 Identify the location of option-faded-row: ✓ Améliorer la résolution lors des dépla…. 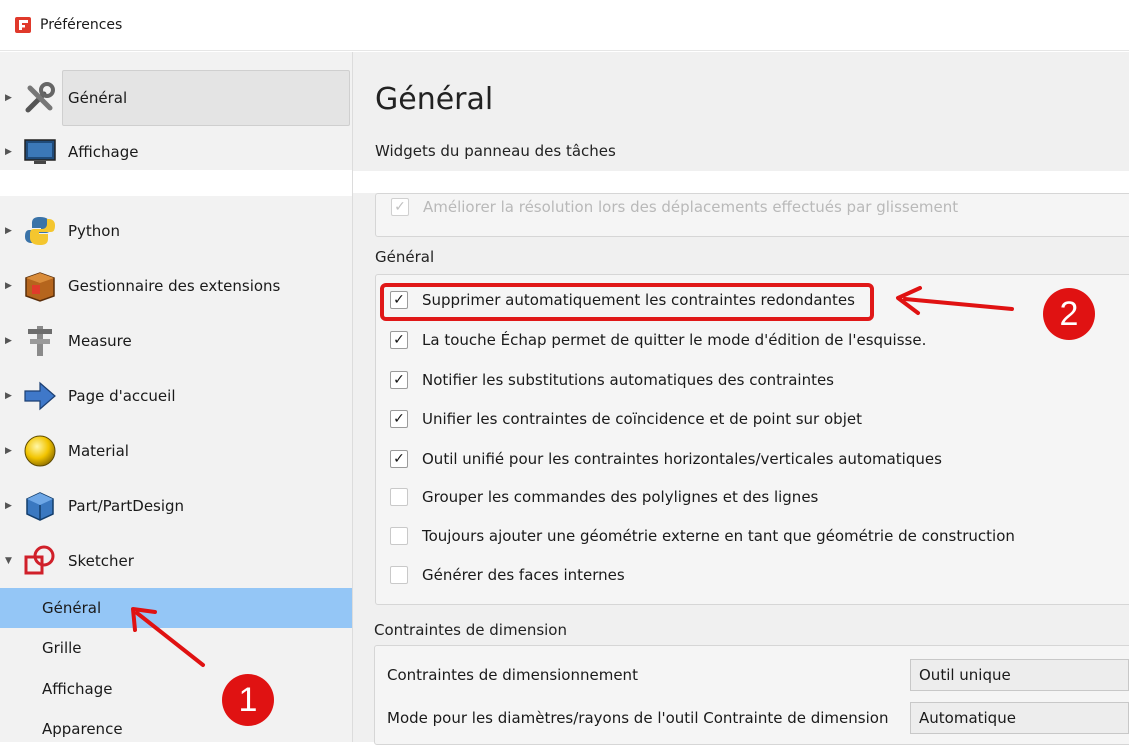
(674, 207).